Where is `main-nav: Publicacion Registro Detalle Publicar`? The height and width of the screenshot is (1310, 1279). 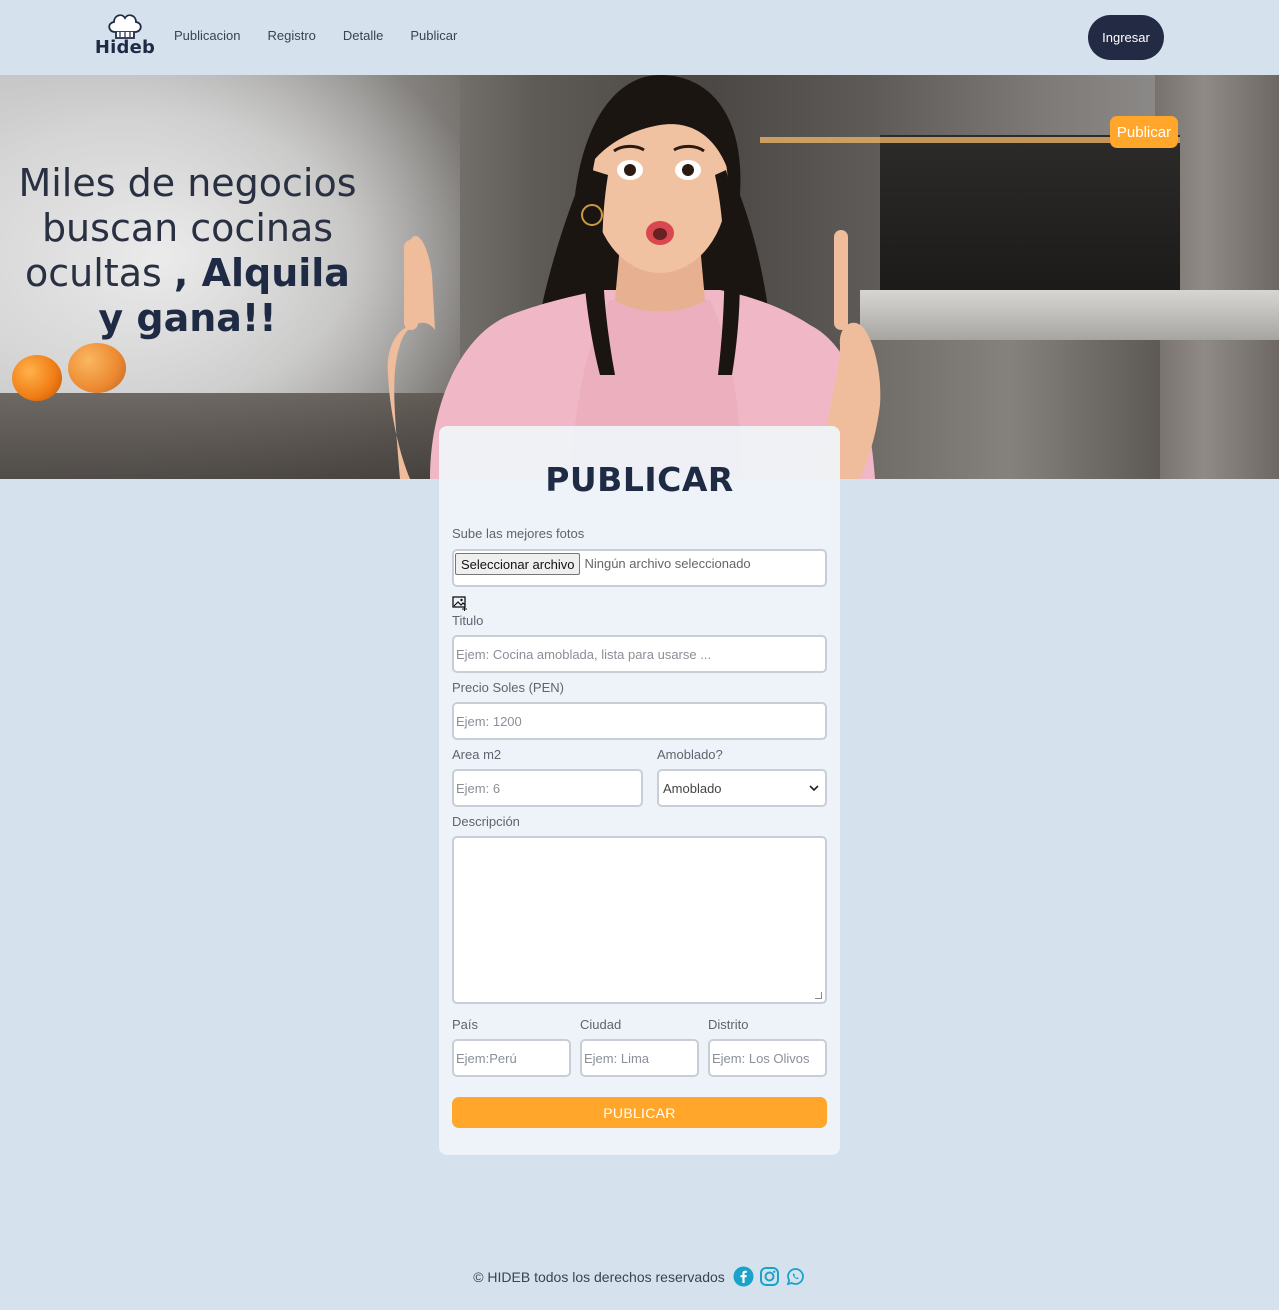 main-nav: Publicacion Registro Detalle Publicar is located at coordinates (315, 35).